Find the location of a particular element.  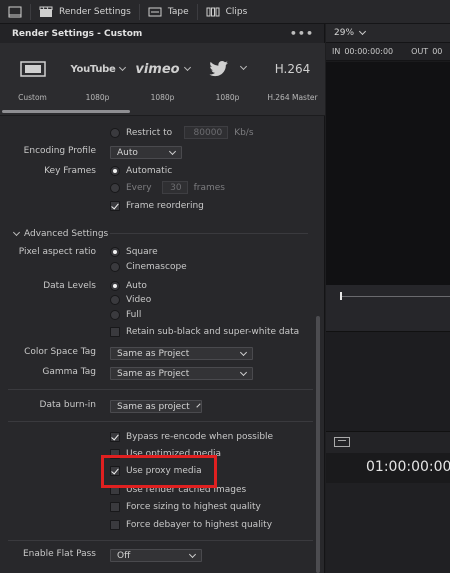

timeline-view-icon is located at coordinates (342, 442).